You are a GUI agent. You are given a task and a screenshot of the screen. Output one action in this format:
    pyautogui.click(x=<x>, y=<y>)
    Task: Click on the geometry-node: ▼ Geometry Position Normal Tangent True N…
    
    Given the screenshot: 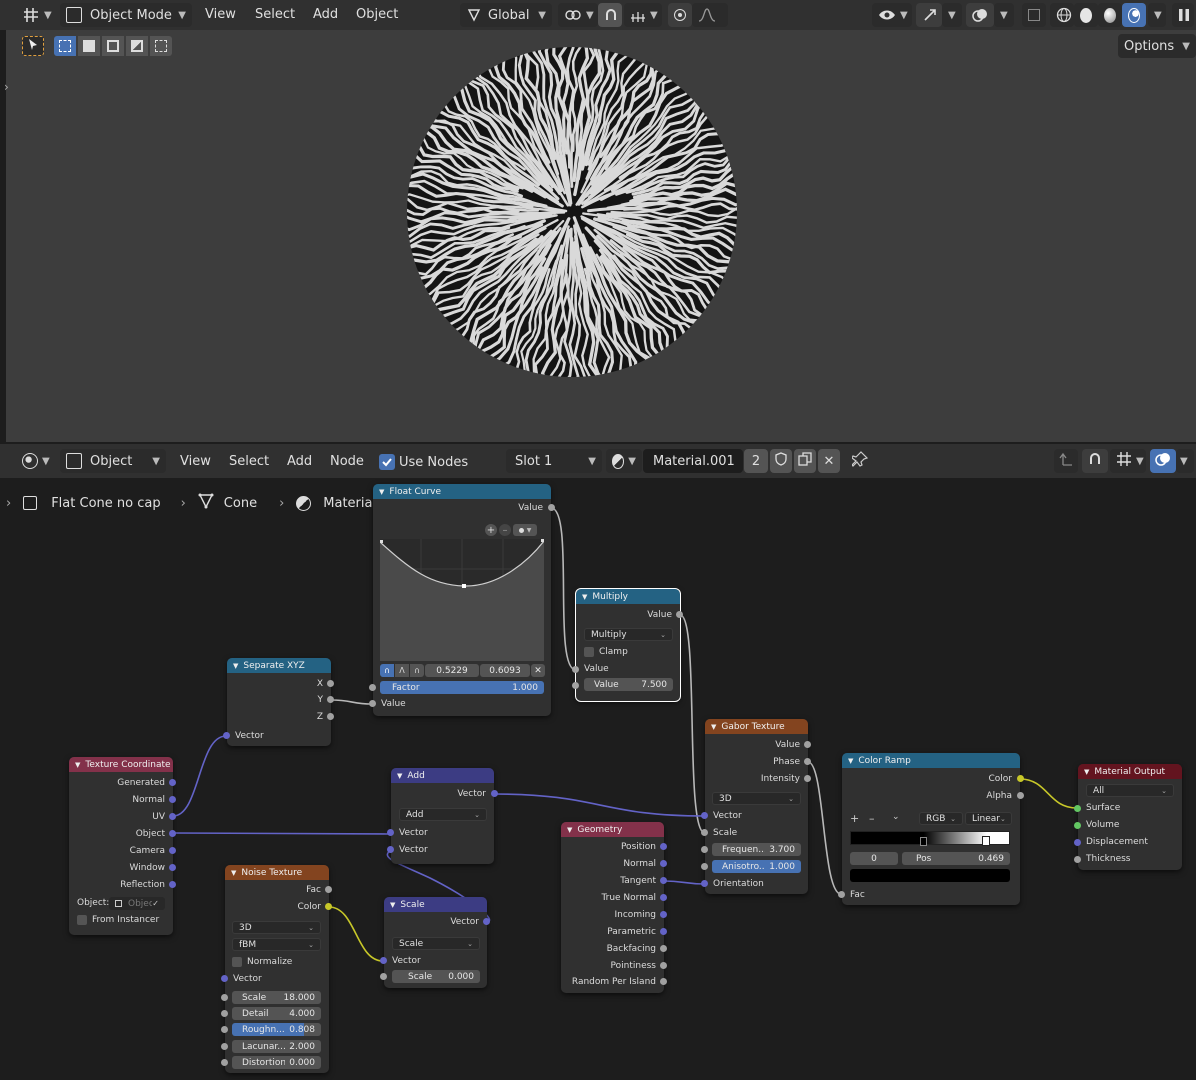 What is the action you would take?
    pyautogui.click(x=614, y=907)
    